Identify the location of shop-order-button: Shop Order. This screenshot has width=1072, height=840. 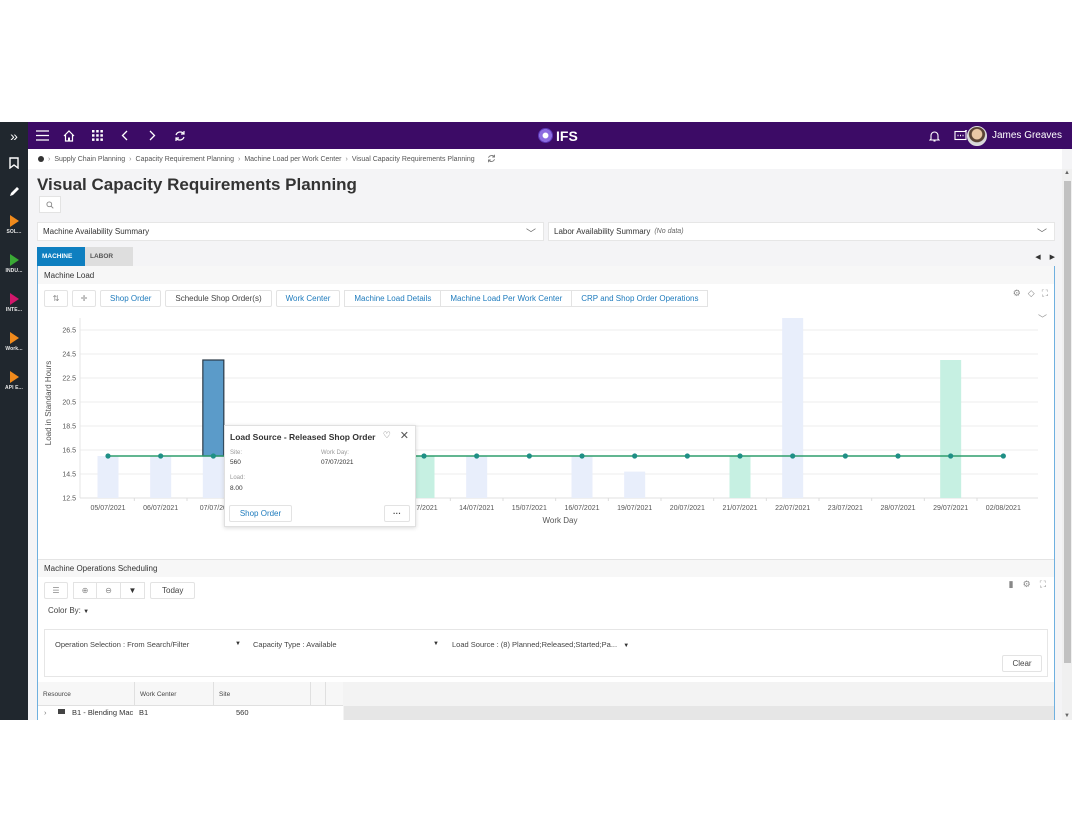
(131, 298).